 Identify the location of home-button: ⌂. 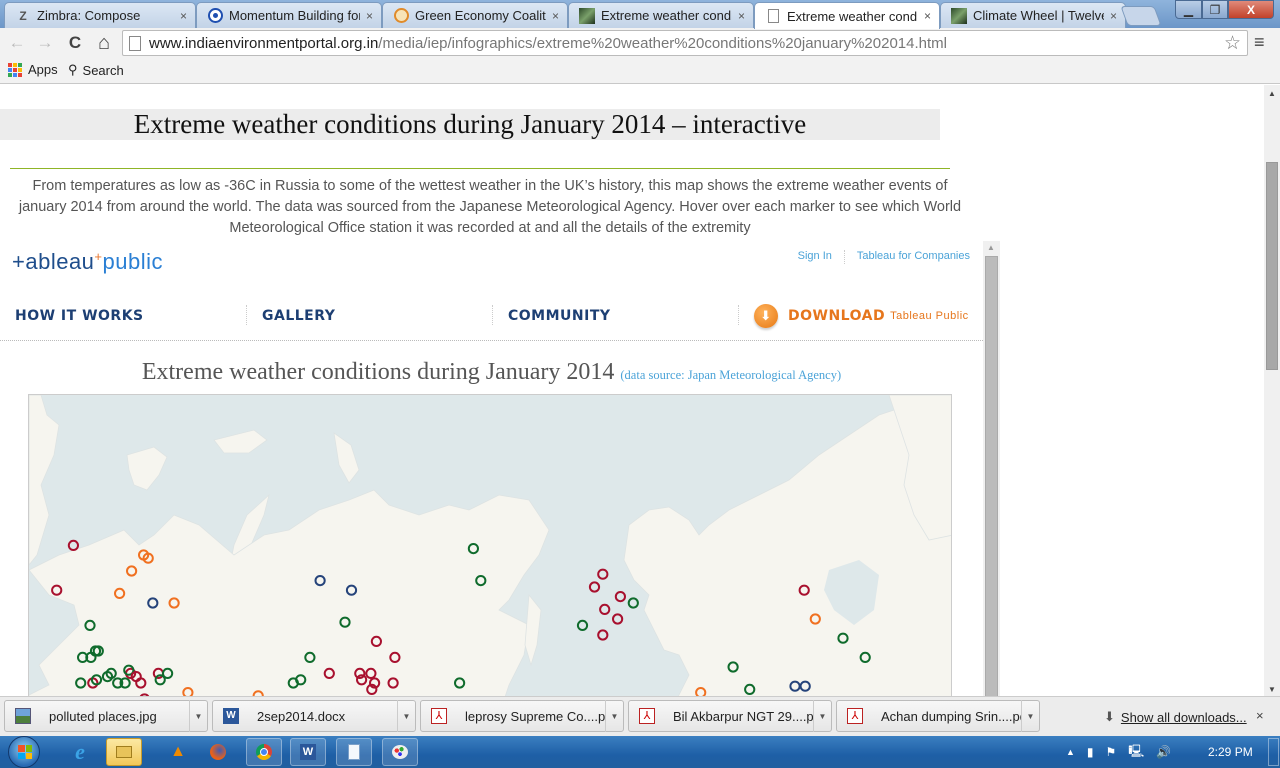
(104, 43).